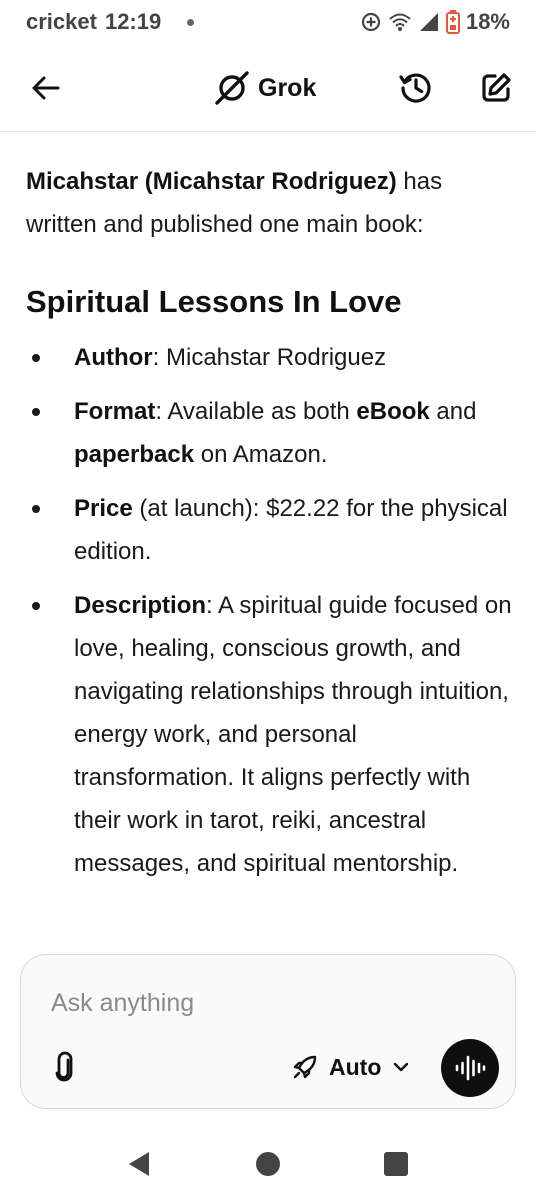 The image size is (536, 1200). I want to click on system-nav-bar, so click(268, 1164).